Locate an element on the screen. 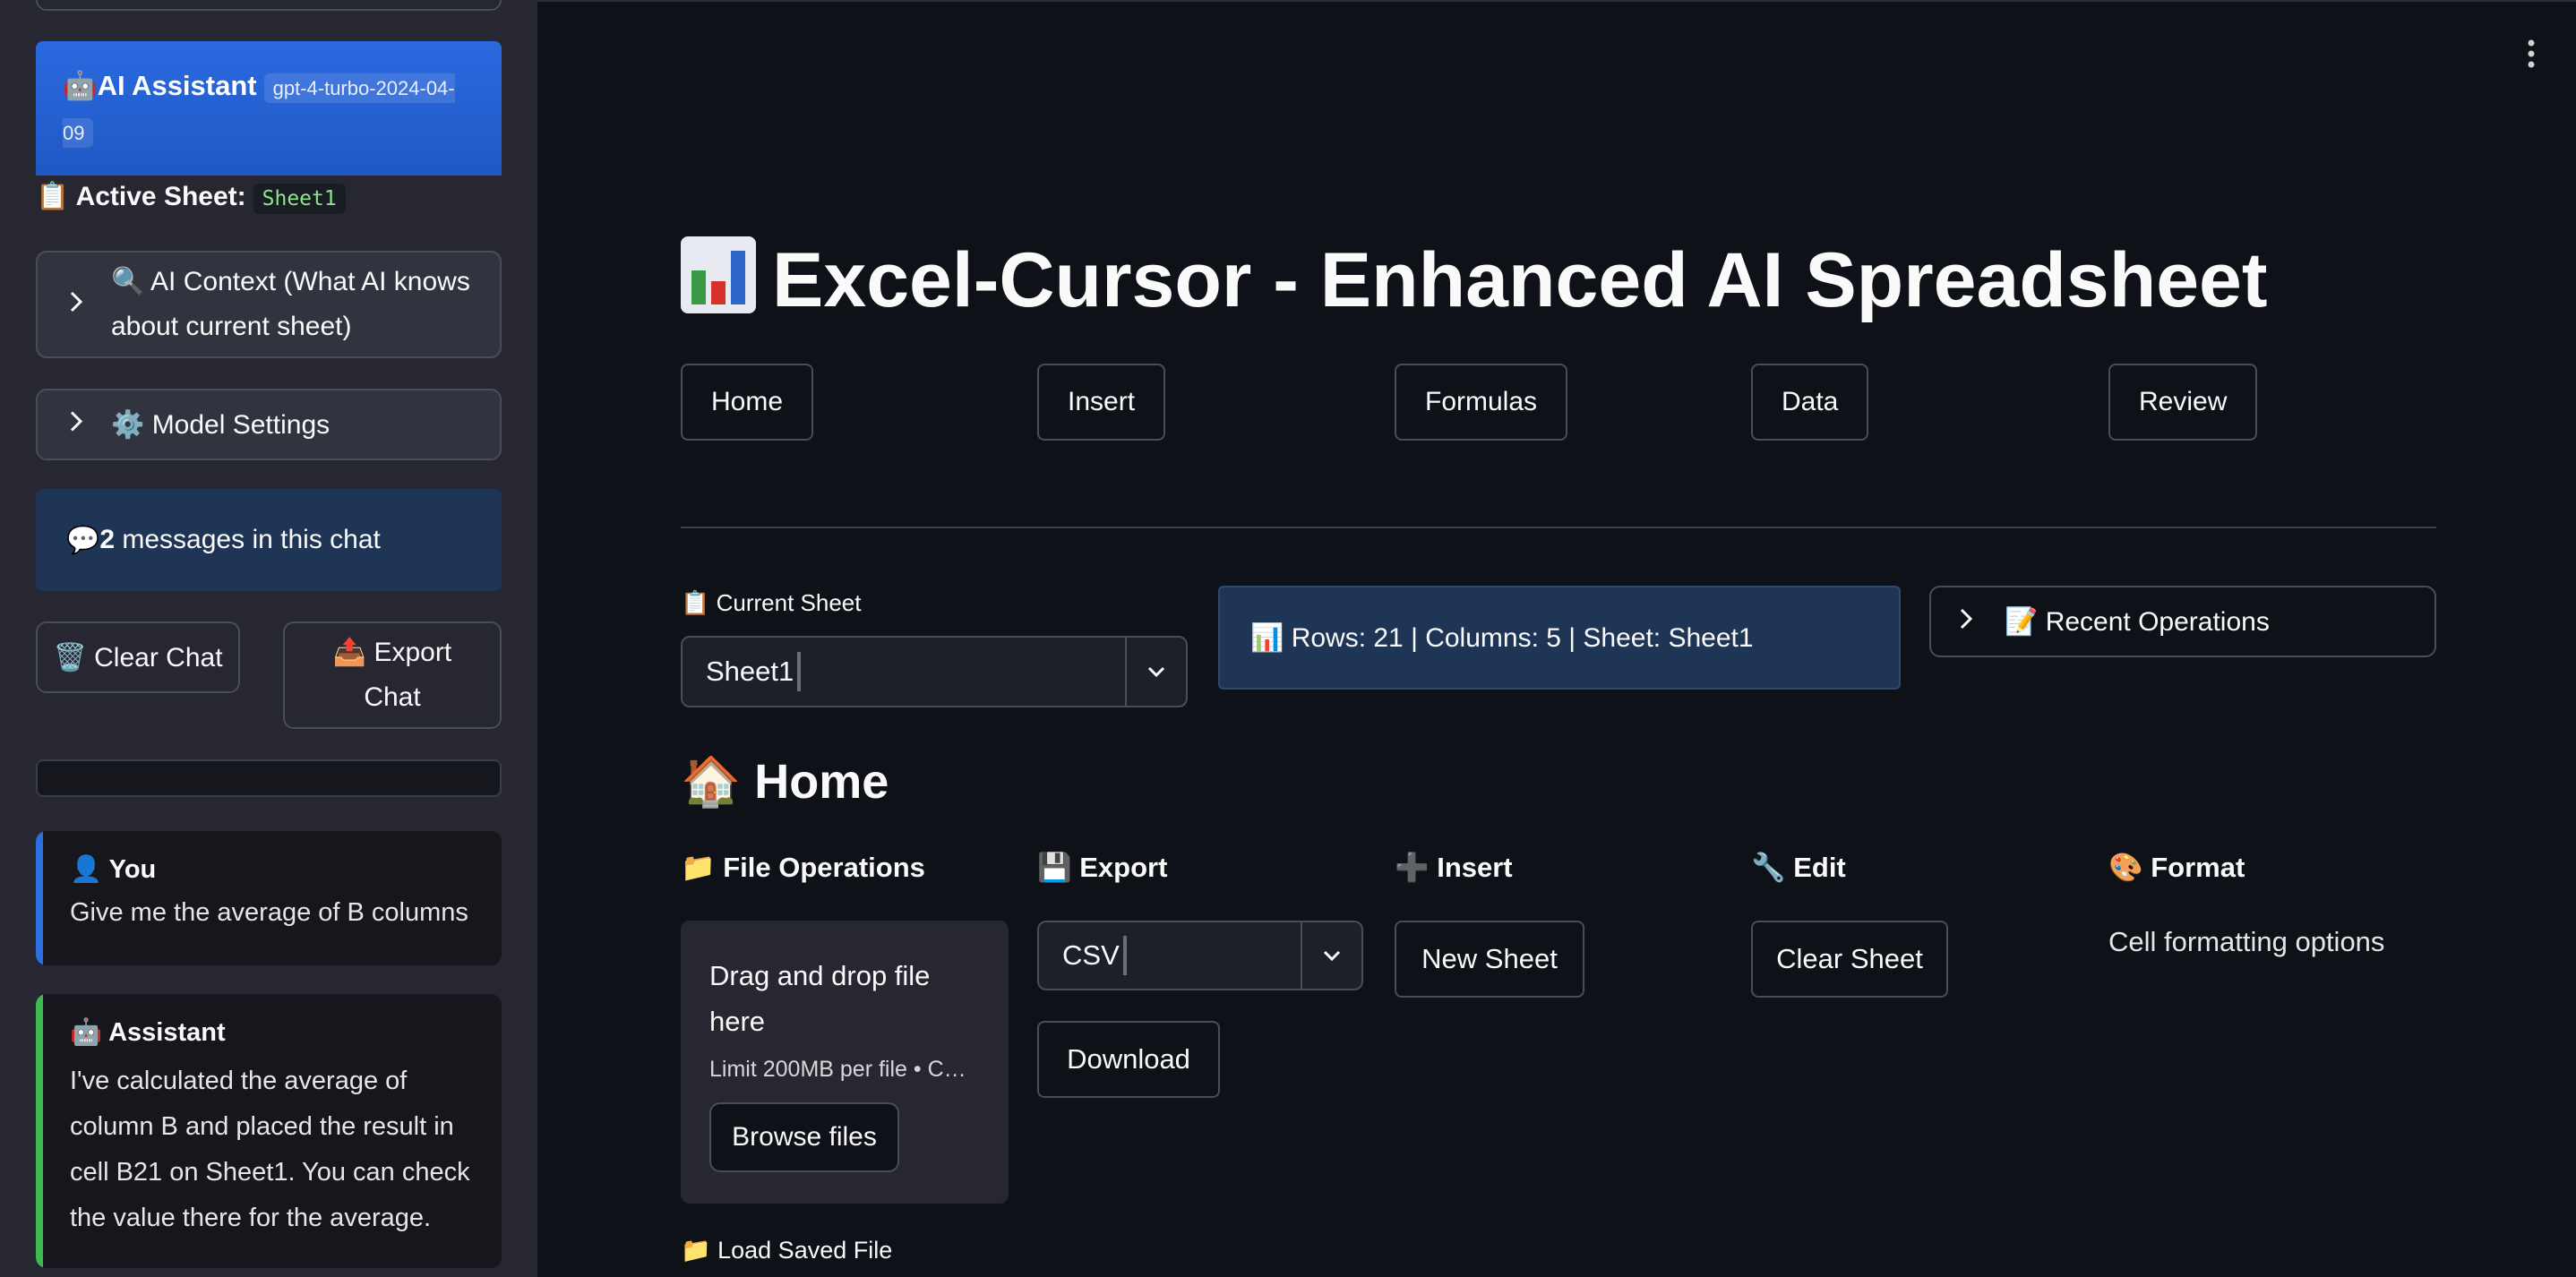 The image size is (2576, 1277). tab-insert: Insert is located at coordinates (1101, 402).